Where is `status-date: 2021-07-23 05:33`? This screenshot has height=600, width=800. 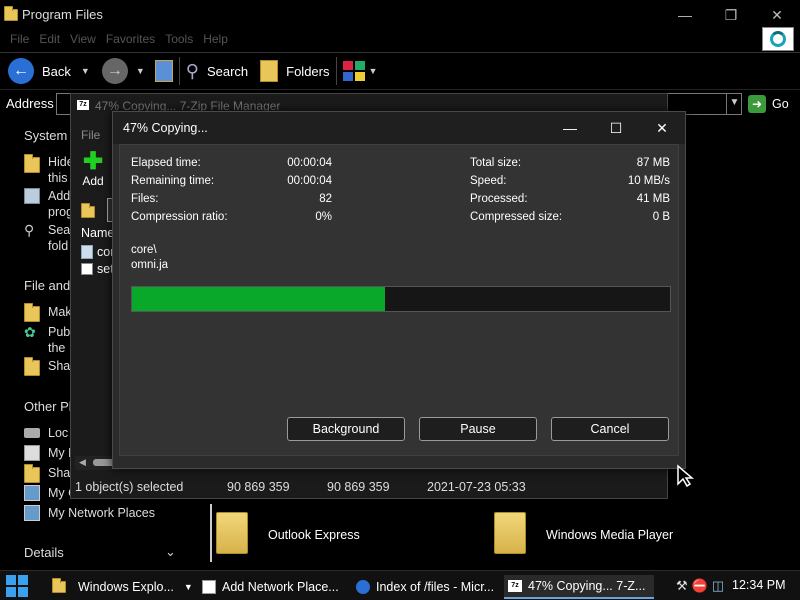 status-date: 2021-07-23 05:33 is located at coordinates (476, 487).